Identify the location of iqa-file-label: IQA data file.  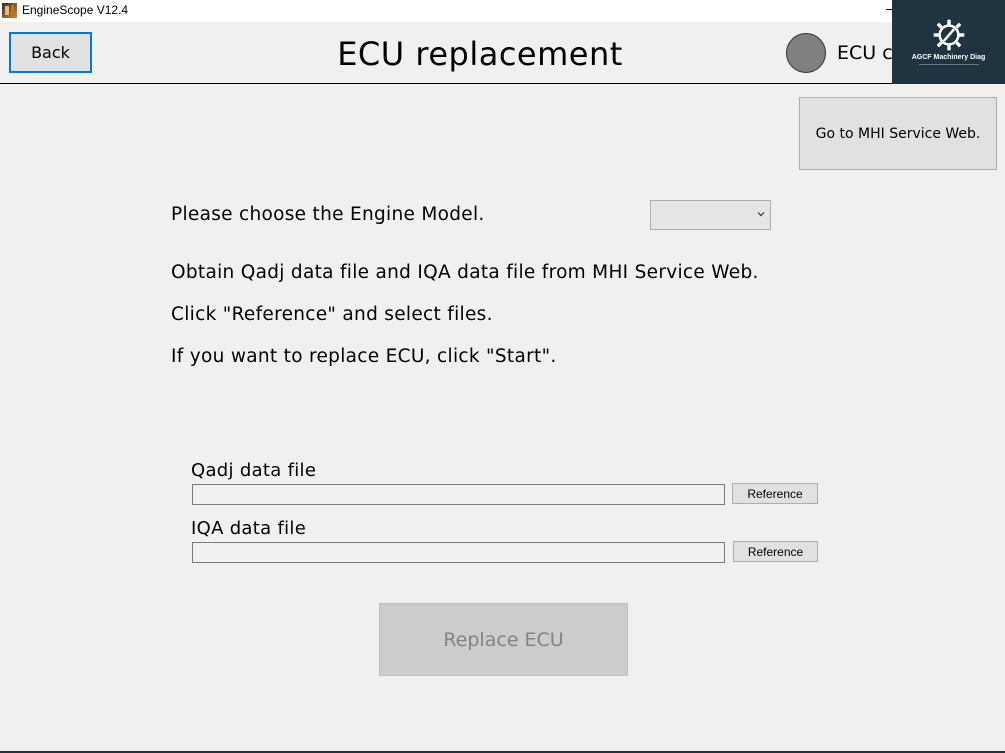
(249, 528).